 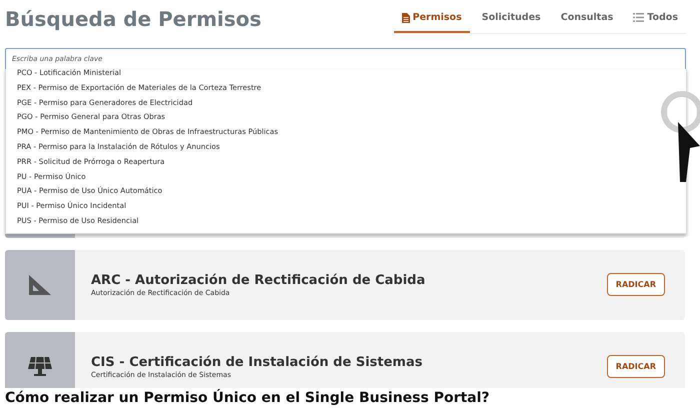 I want to click on loading-spinner-icon, so click(x=680, y=112).